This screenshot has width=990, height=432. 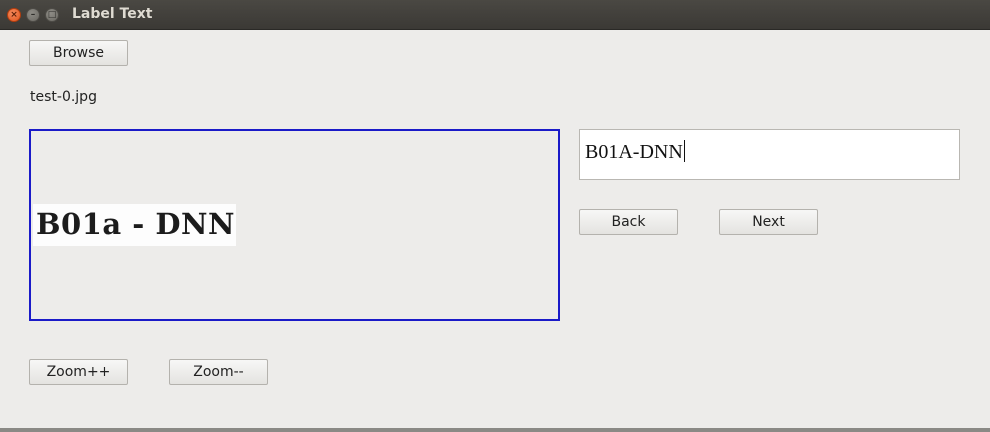 What do you see at coordinates (768, 222) in the screenshot?
I see `next-button: Next` at bounding box center [768, 222].